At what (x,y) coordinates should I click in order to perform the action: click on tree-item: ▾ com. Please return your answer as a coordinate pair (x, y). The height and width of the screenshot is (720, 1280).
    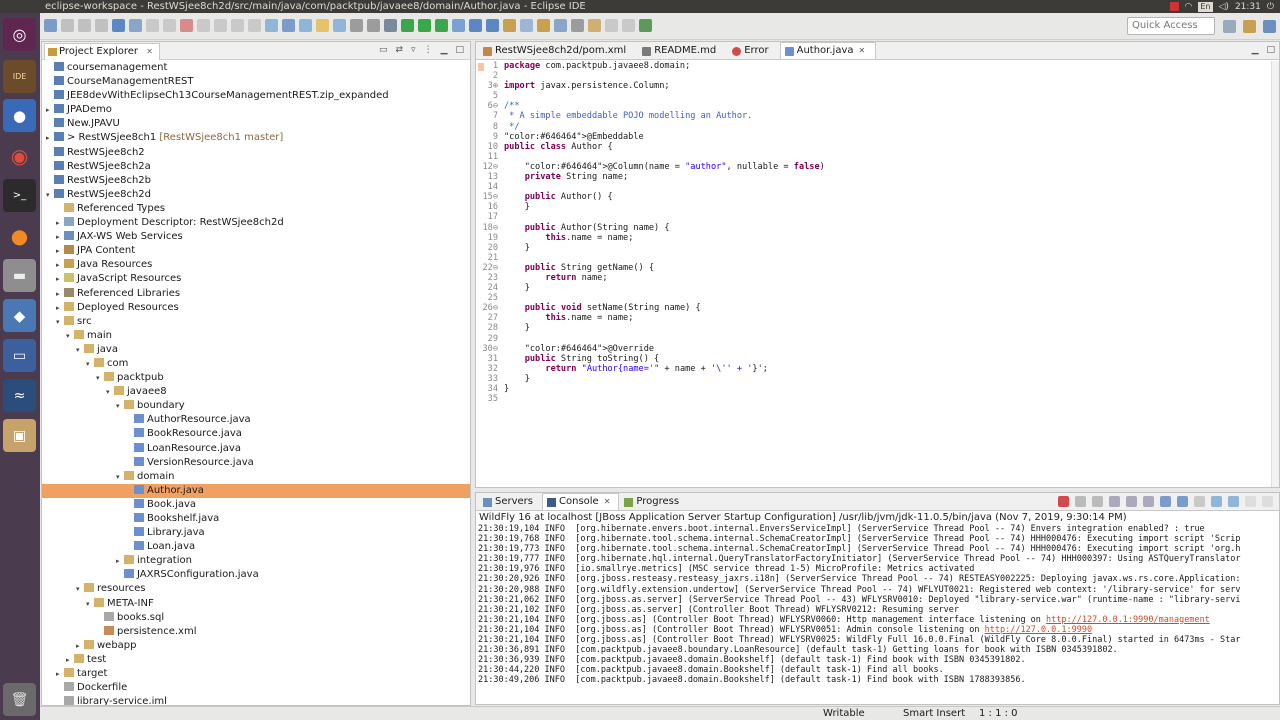
    Looking at the image, I should click on (256, 364).